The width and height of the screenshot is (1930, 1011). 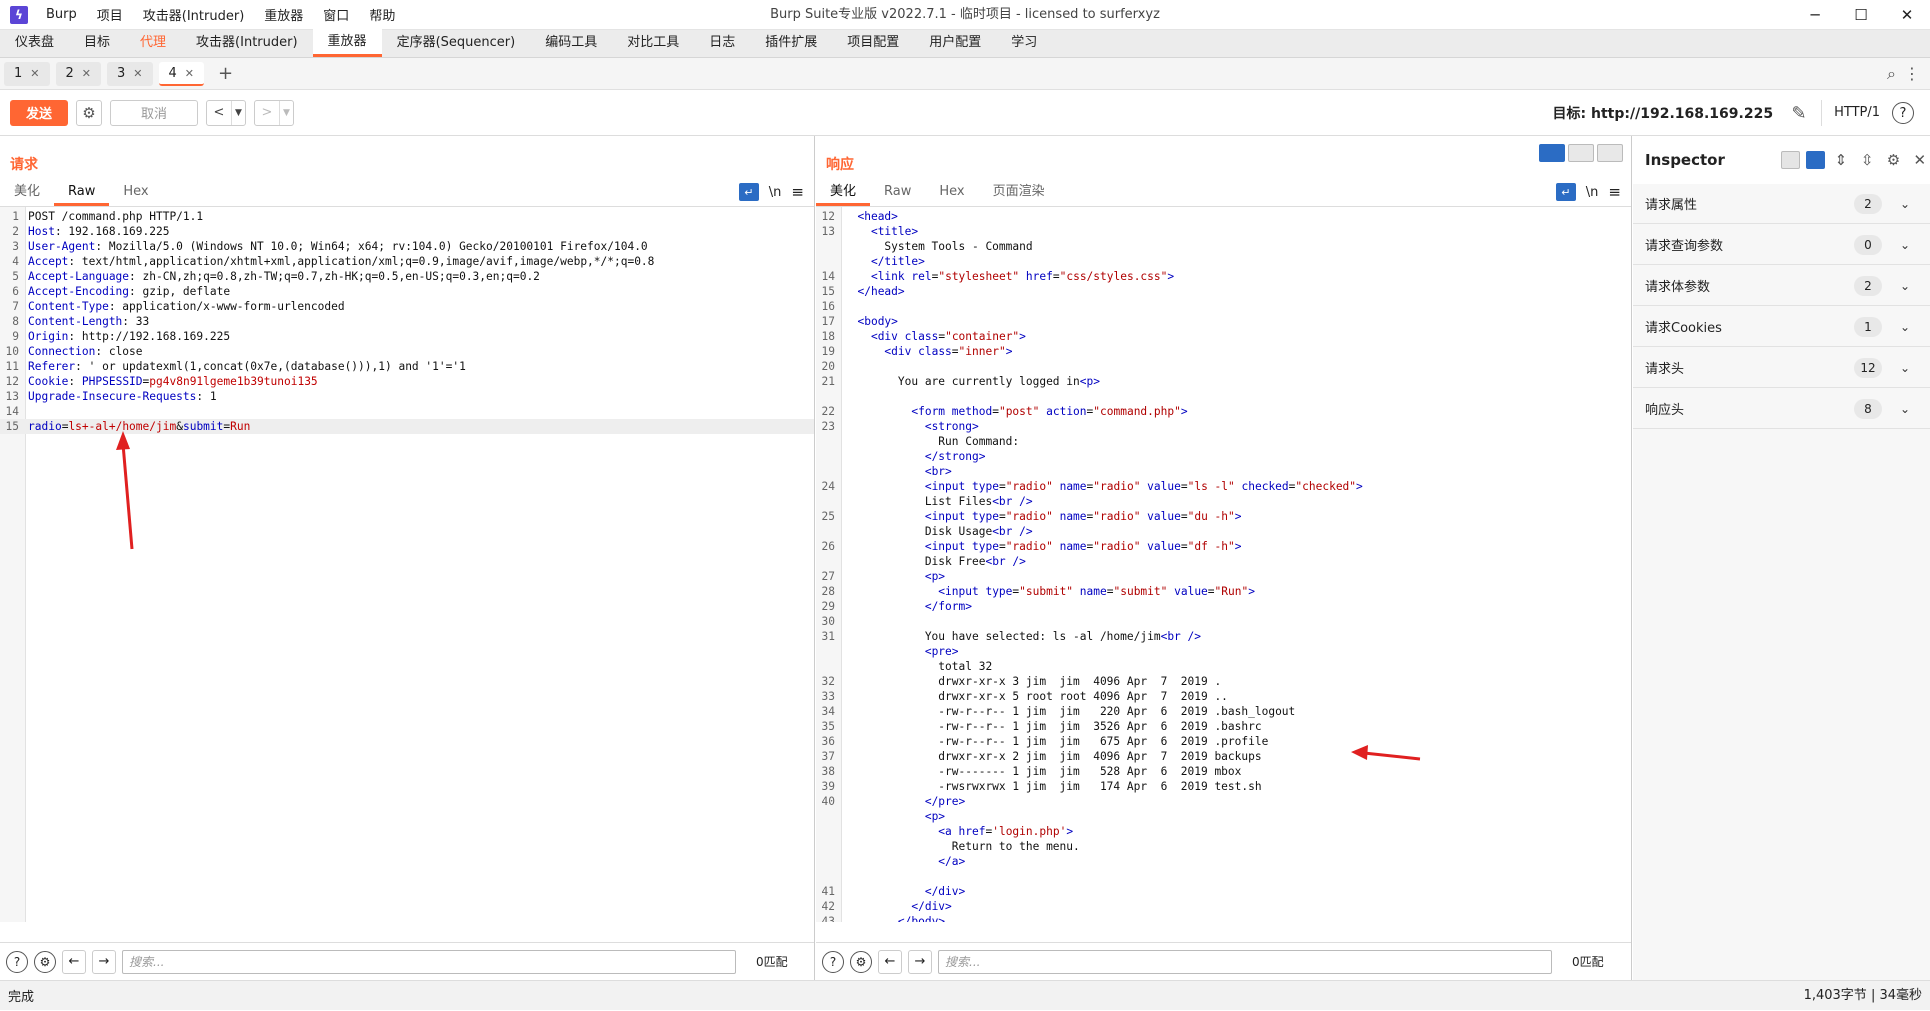 I want to click on tab-intruder: 攻击器(Intruder), so click(x=247, y=43).